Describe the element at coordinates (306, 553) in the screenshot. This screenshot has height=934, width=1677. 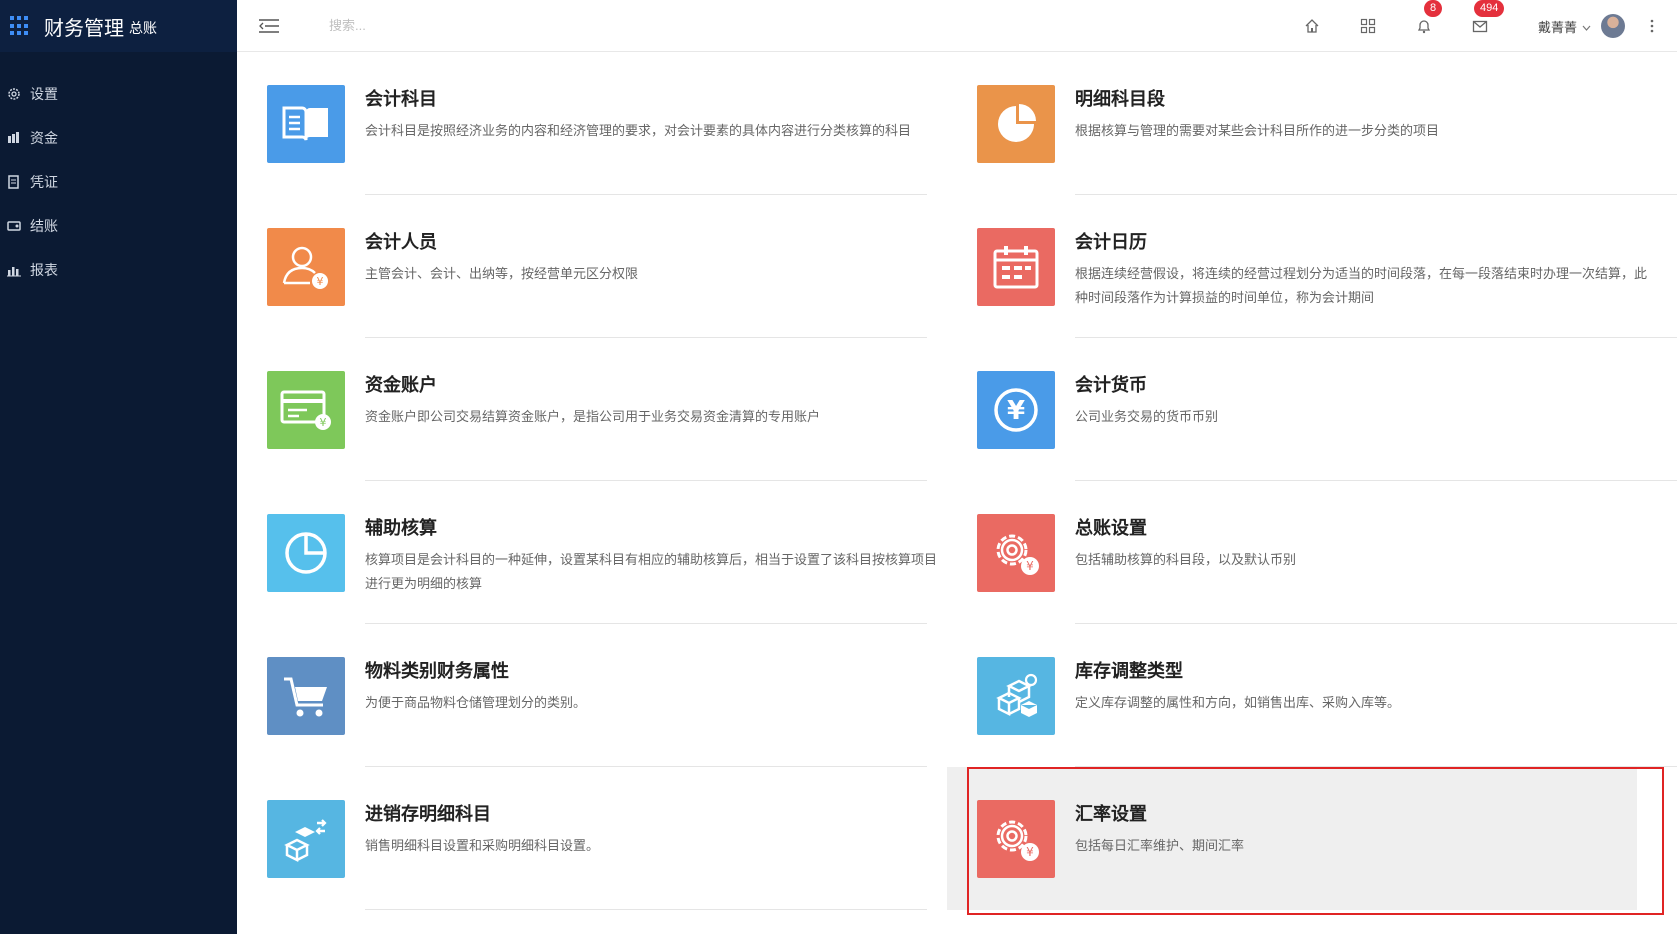
I see `pie-outline-icon` at that location.